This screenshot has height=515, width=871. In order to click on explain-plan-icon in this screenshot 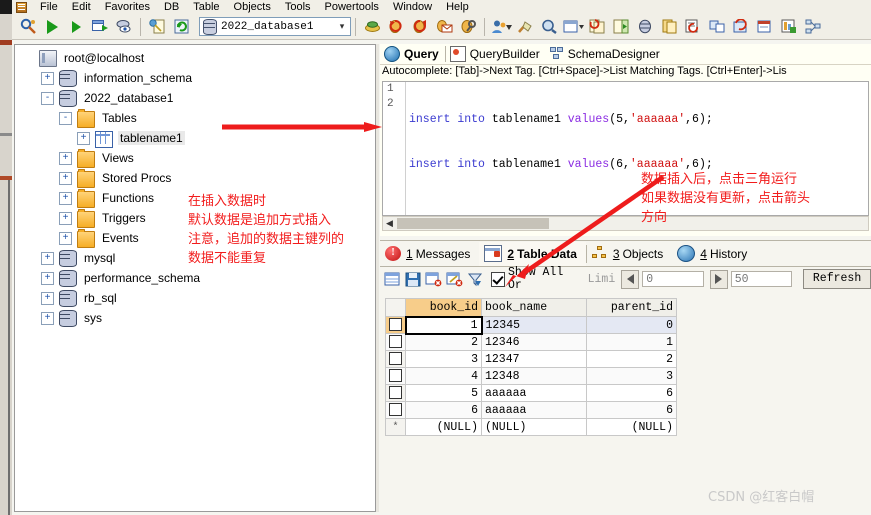, I will do `click(124, 27)`.